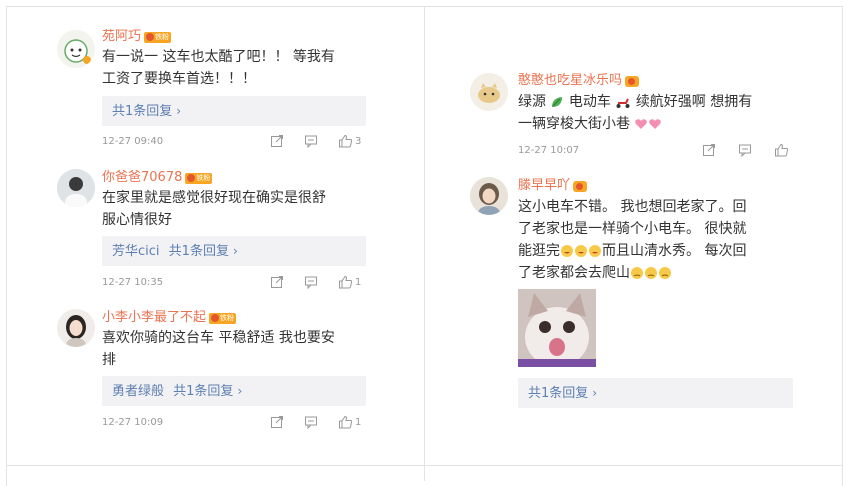  What do you see at coordinates (133, 141) in the screenshot?
I see `timestamp: 12-27 09:40` at bounding box center [133, 141].